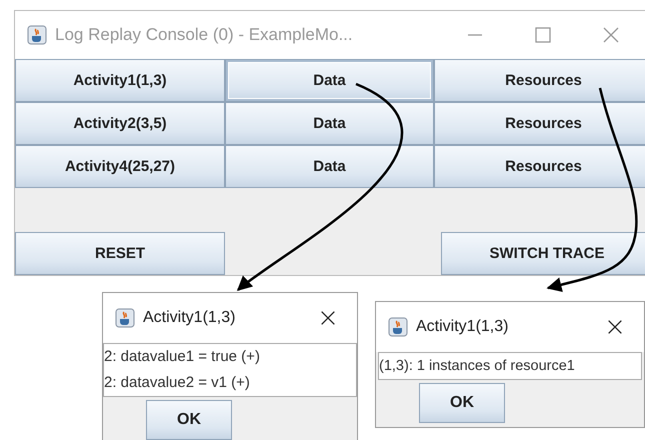 The height and width of the screenshot is (440, 645). I want to click on activity-button: Activity1(1,3), so click(120, 80).